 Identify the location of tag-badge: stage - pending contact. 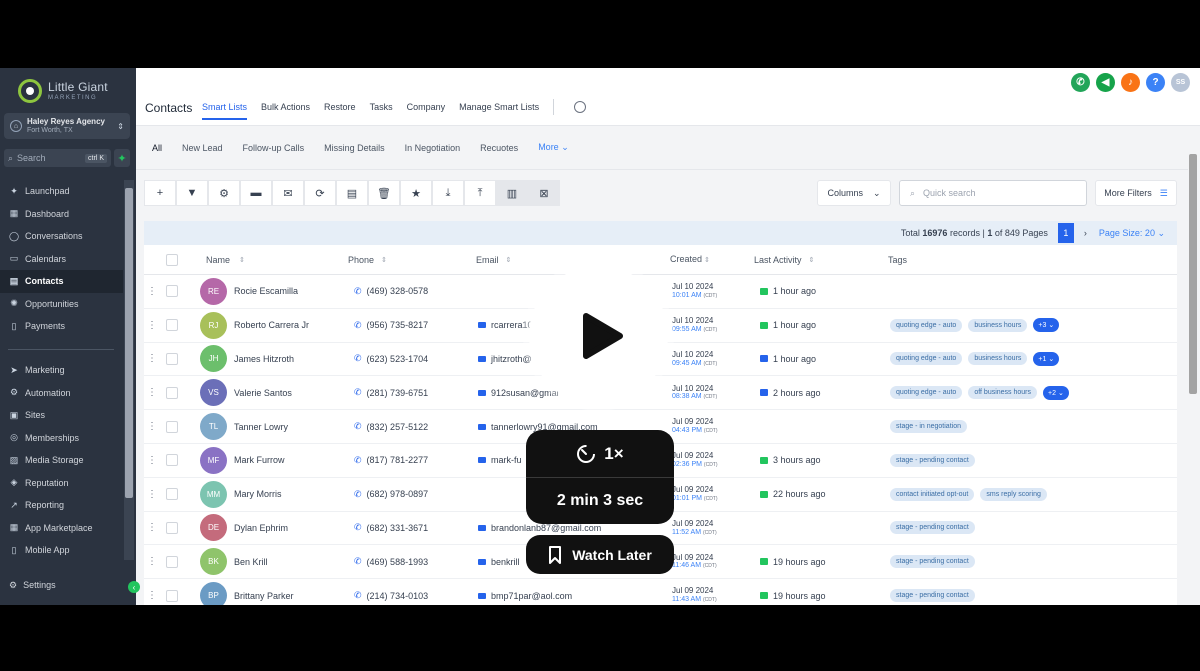
(932, 460).